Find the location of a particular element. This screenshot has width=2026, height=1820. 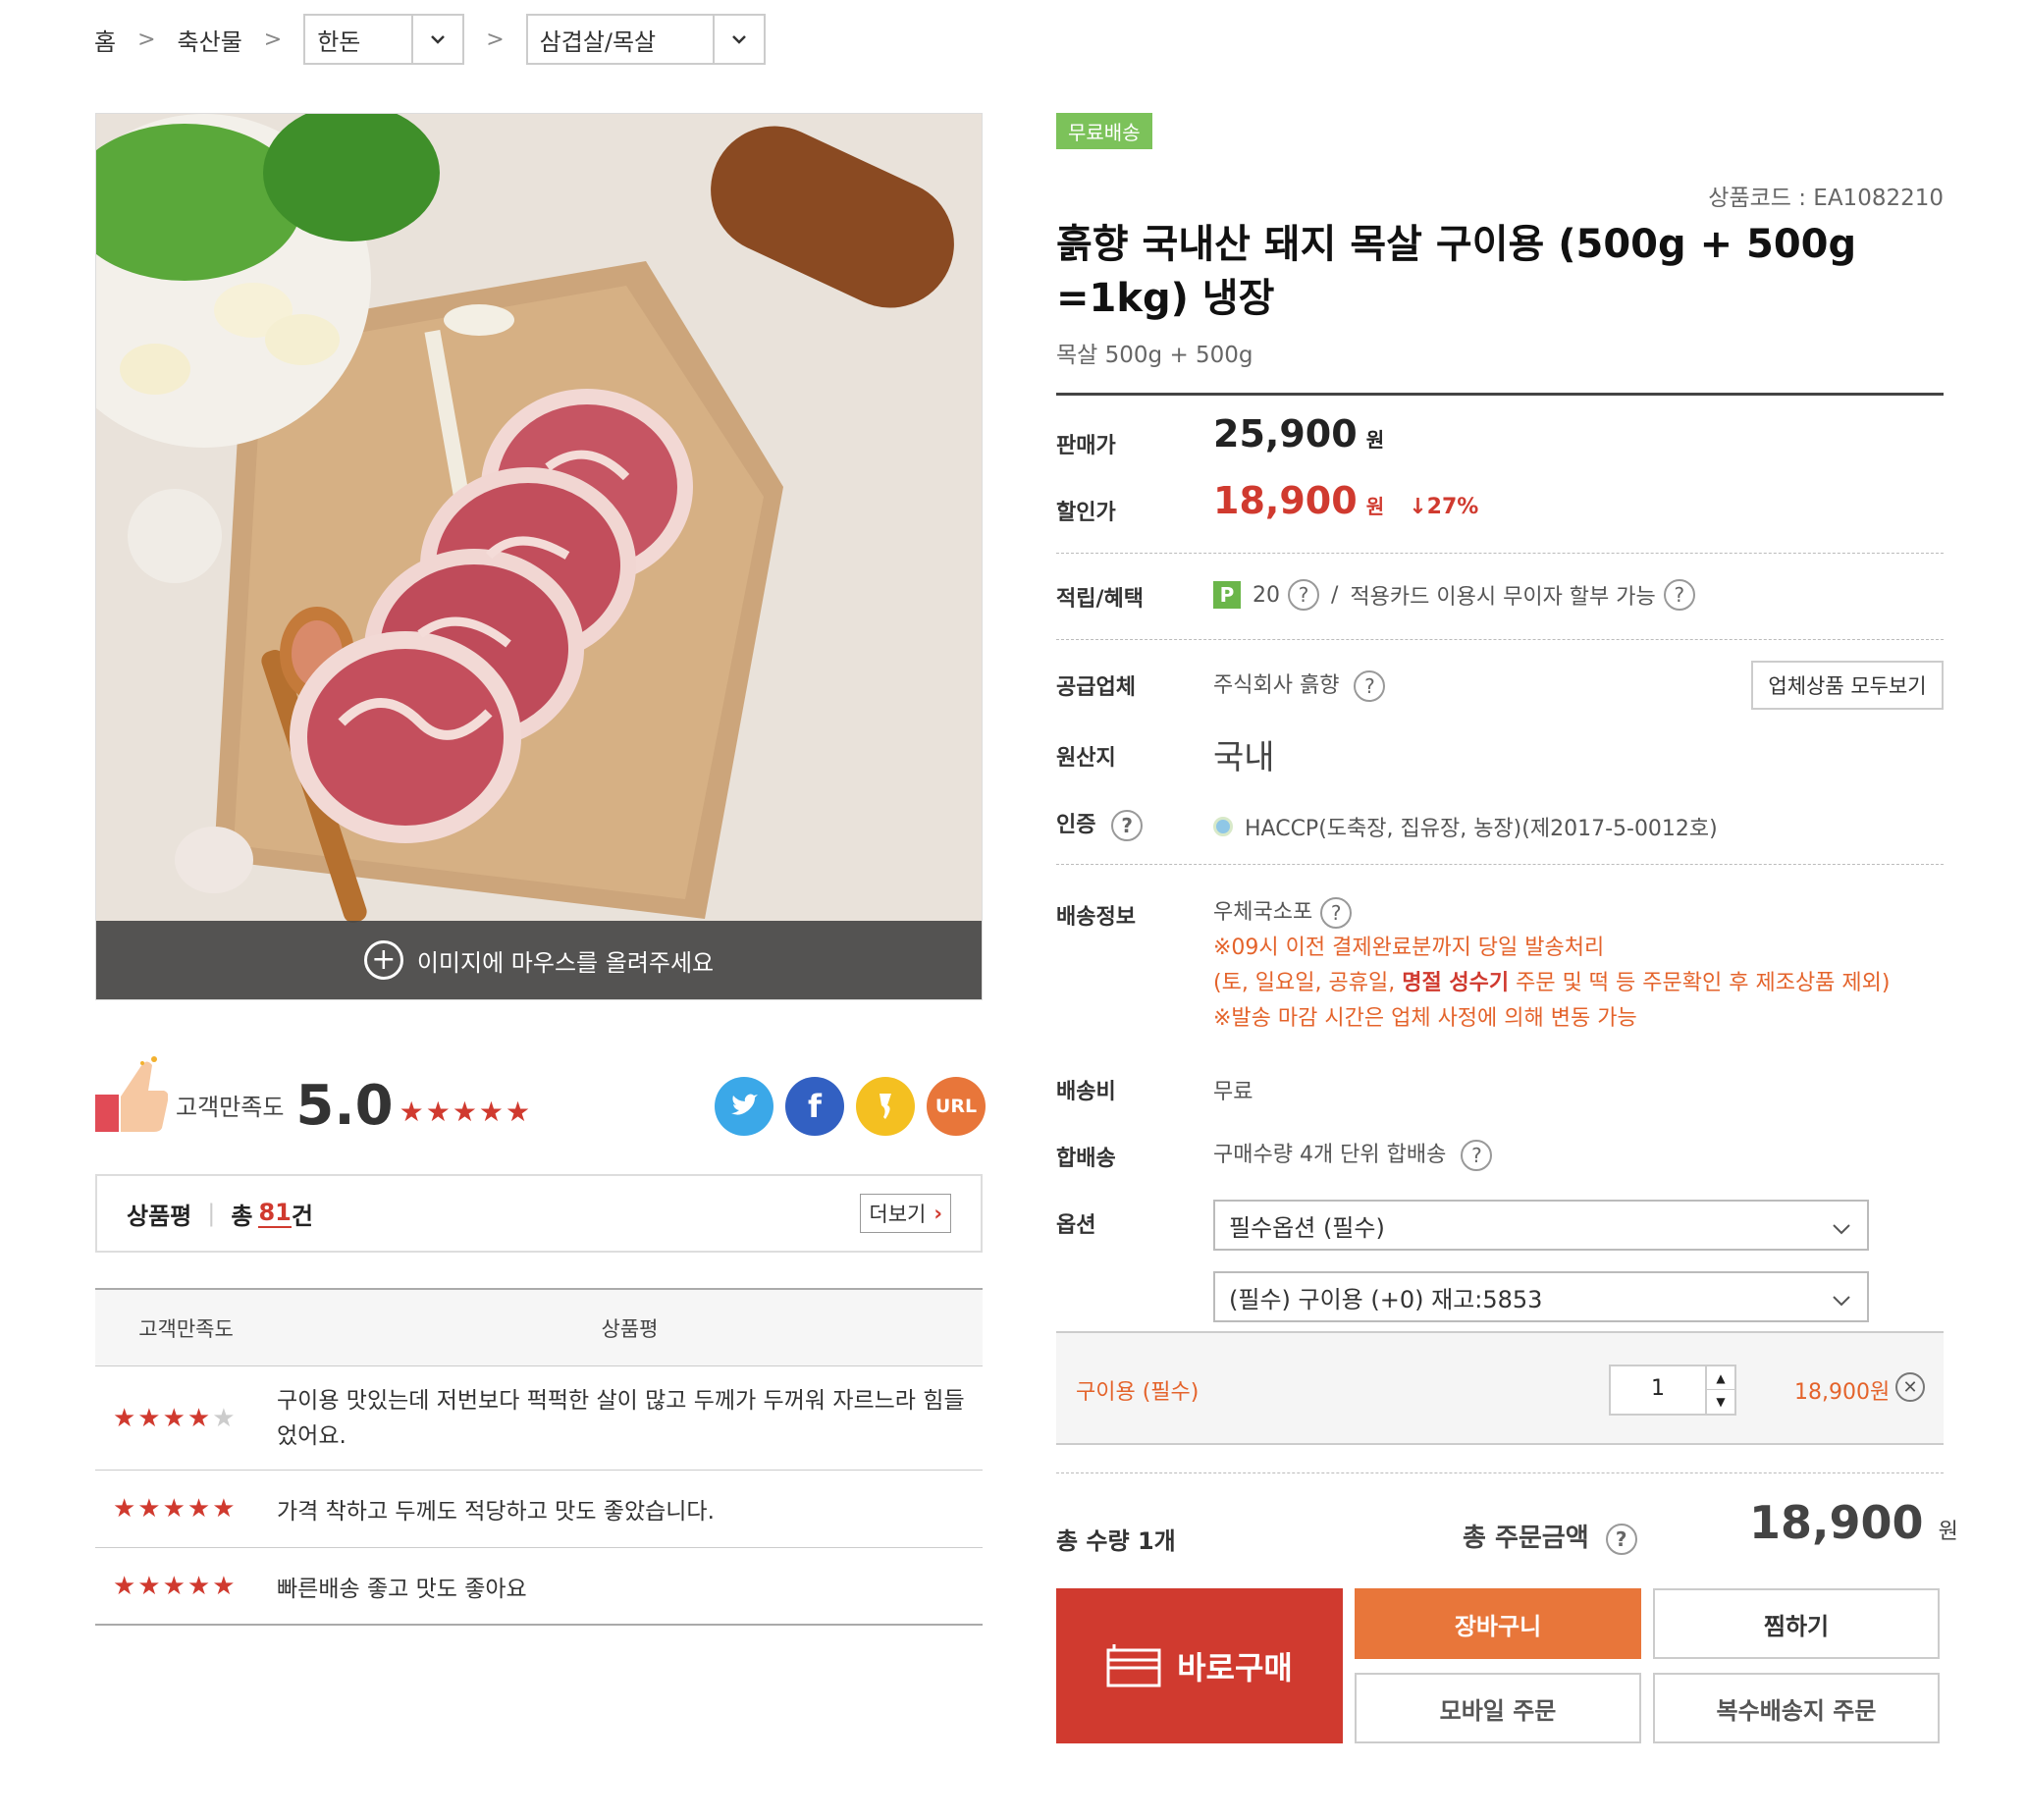

free-shipping-badge: 무료배송 is located at coordinates (1104, 131).